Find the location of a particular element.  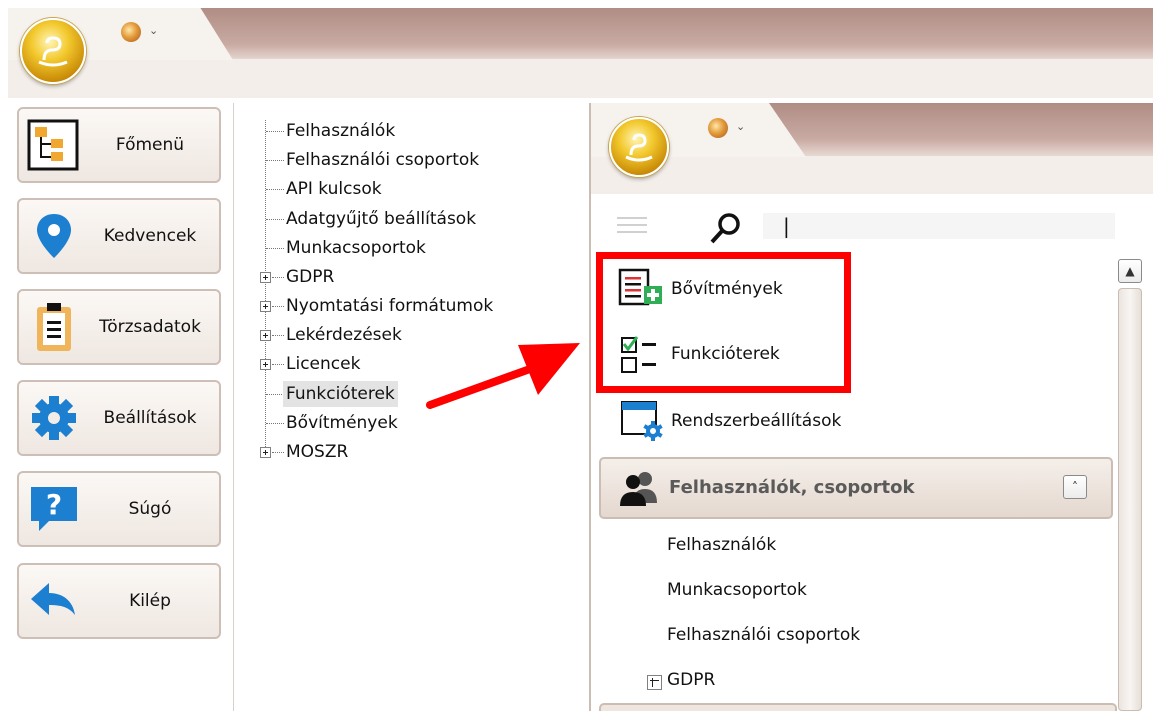

search-input-background is located at coordinates (939, 226).